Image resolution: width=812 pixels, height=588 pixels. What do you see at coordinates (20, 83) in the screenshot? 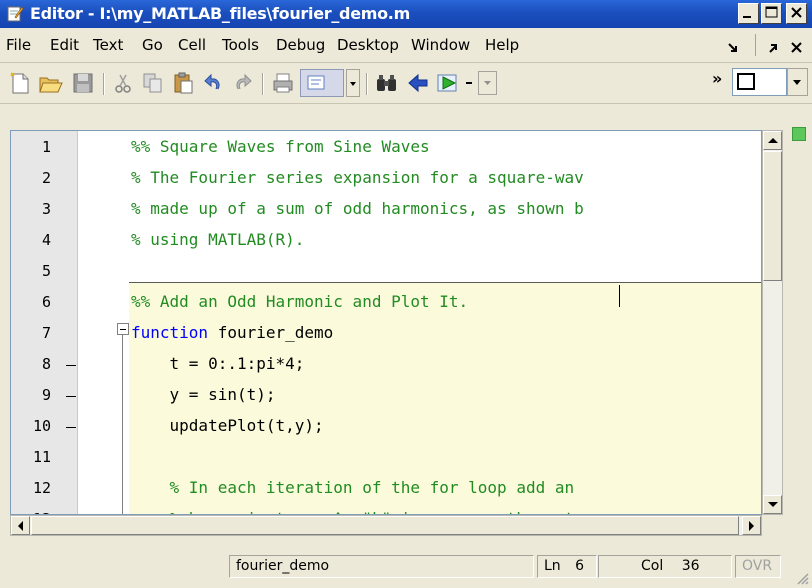
I see `new-file-icon` at bounding box center [20, 83].